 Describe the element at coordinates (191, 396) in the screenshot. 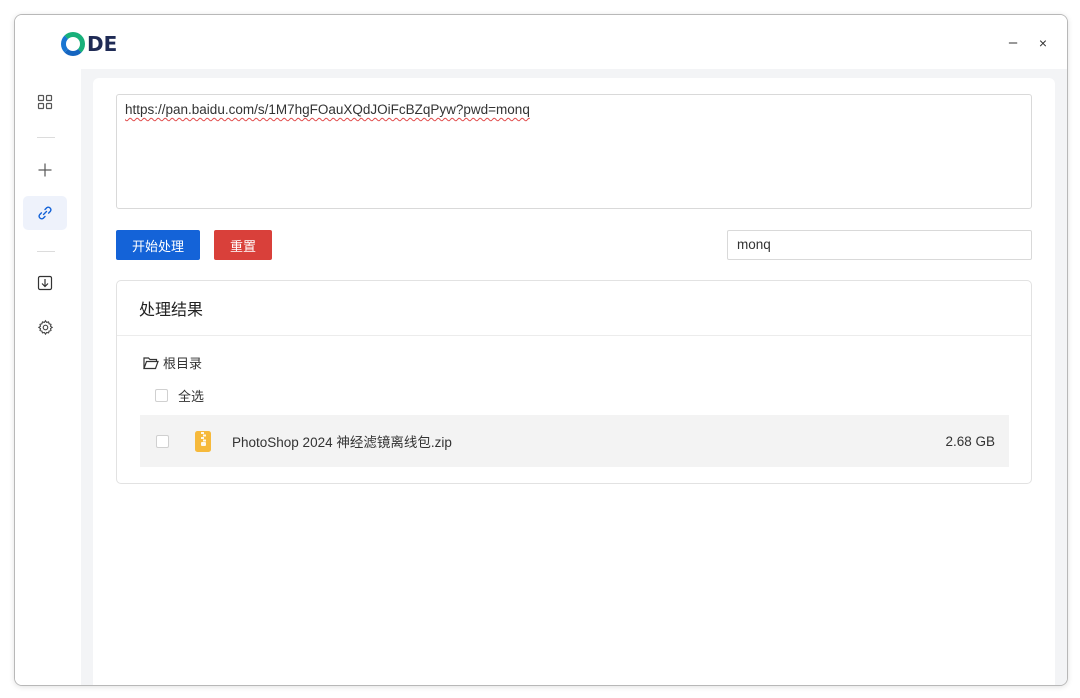

I see `select-all-label: 全选` at that location.